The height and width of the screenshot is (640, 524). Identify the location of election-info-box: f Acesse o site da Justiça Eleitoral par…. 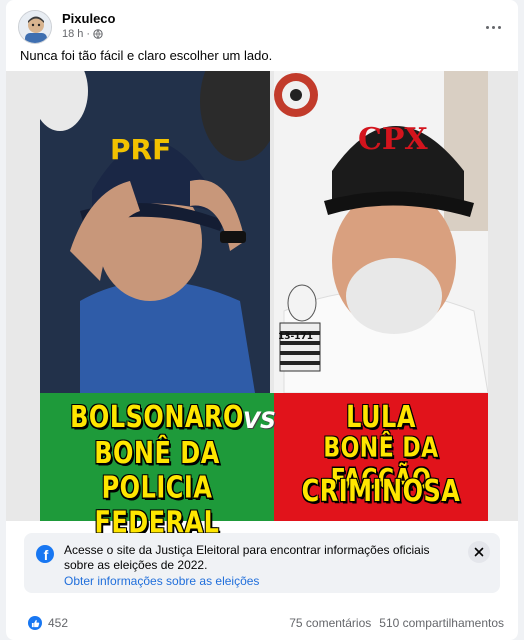
(262, 563).